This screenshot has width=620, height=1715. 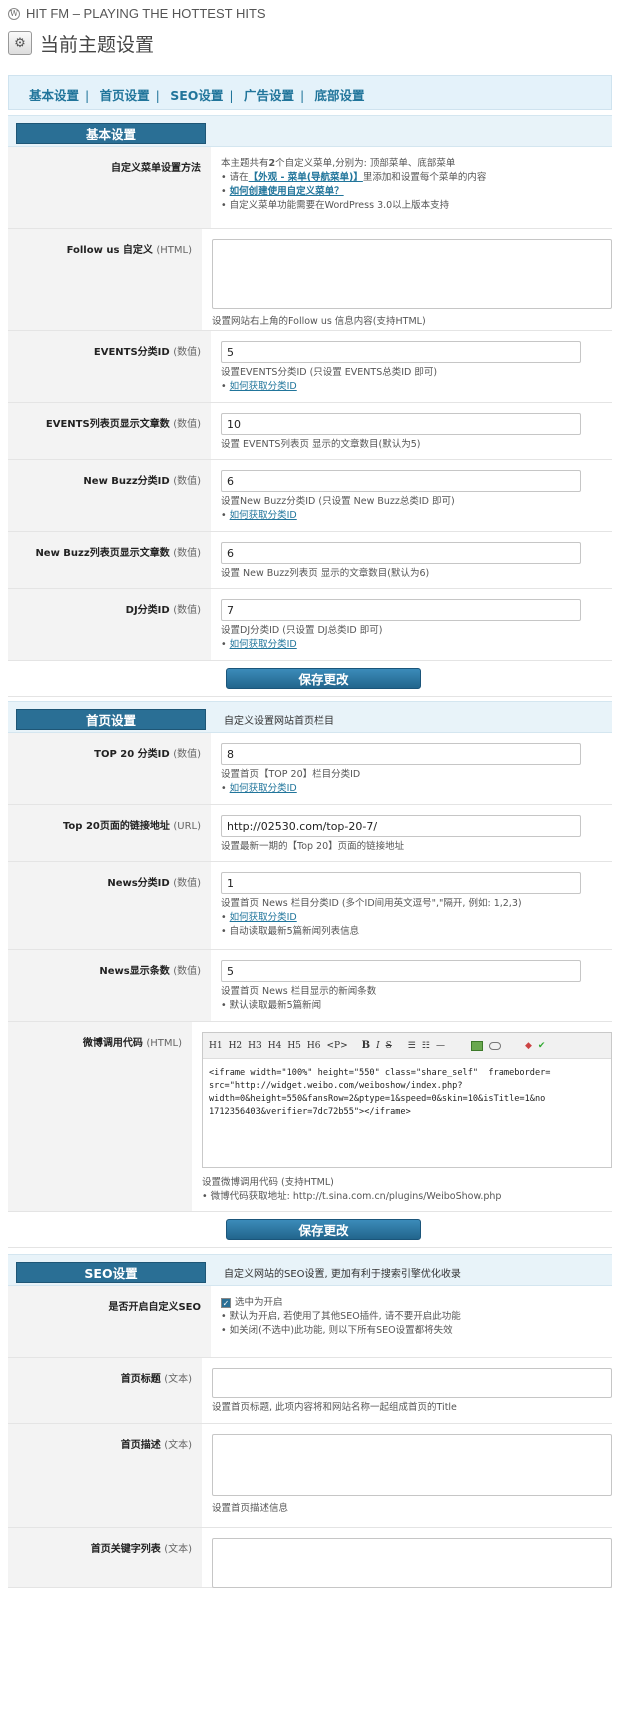 I want to click on seo-desc-textarea, so click(x=412, y=1465).